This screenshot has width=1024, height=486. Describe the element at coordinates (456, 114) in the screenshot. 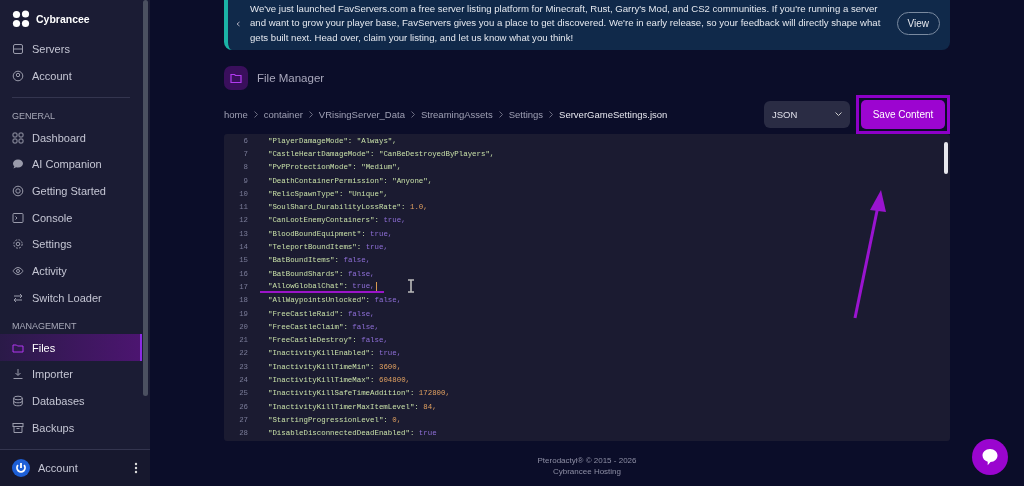

I see `breadcrumb-link: StreamingAssets` at that location.